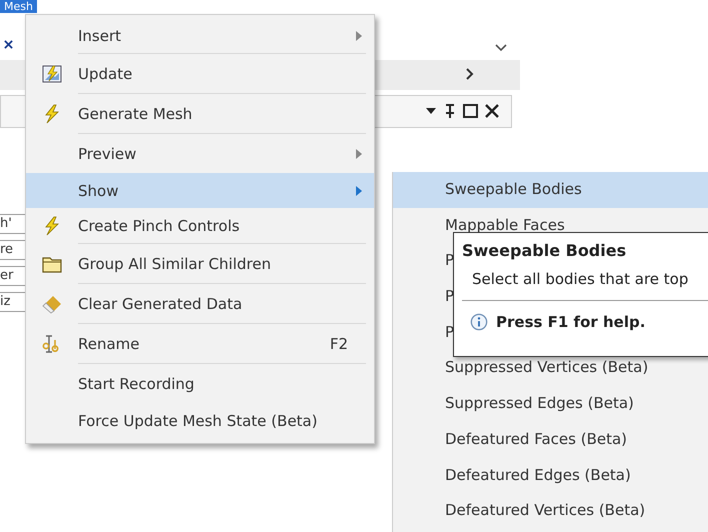 The image size is (708, 532). I want to click on shortcut-text: F2, so click(339, 343).